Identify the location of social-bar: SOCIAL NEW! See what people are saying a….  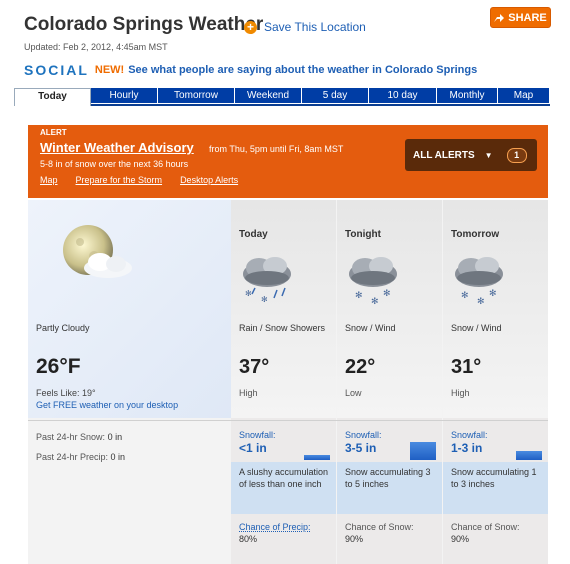
(250, 70).